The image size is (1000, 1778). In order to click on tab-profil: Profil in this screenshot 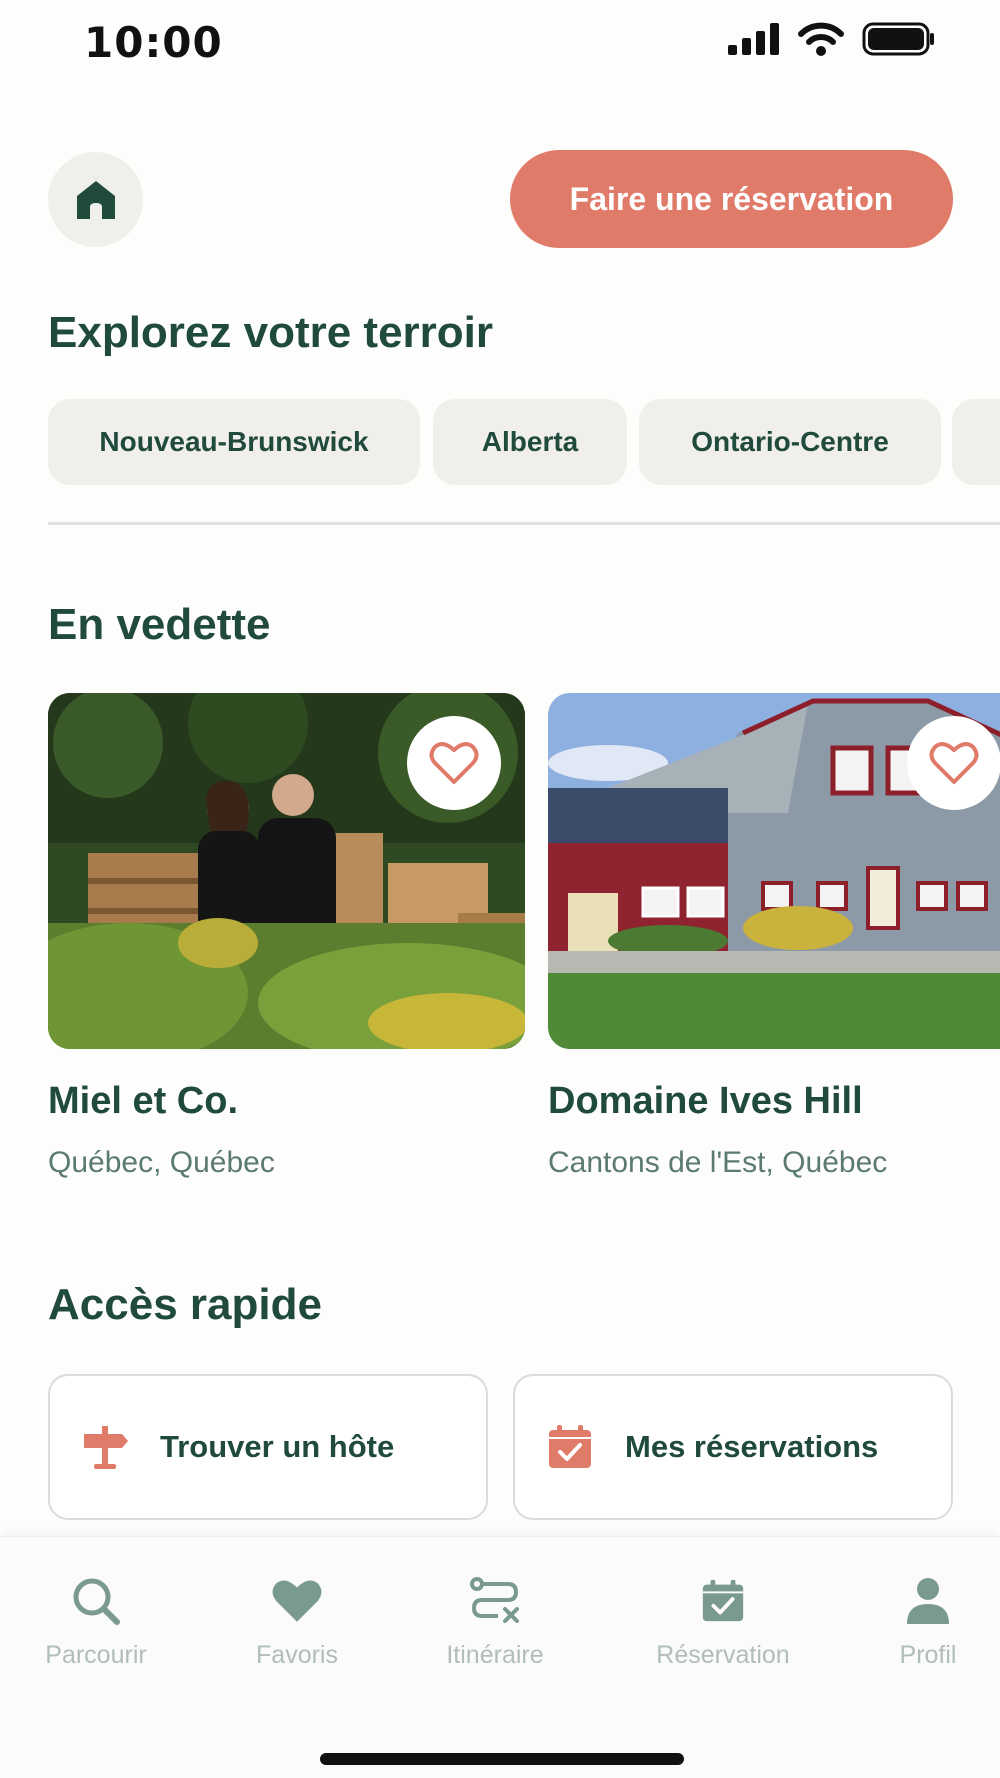, I will do `click(921, 1621)`.